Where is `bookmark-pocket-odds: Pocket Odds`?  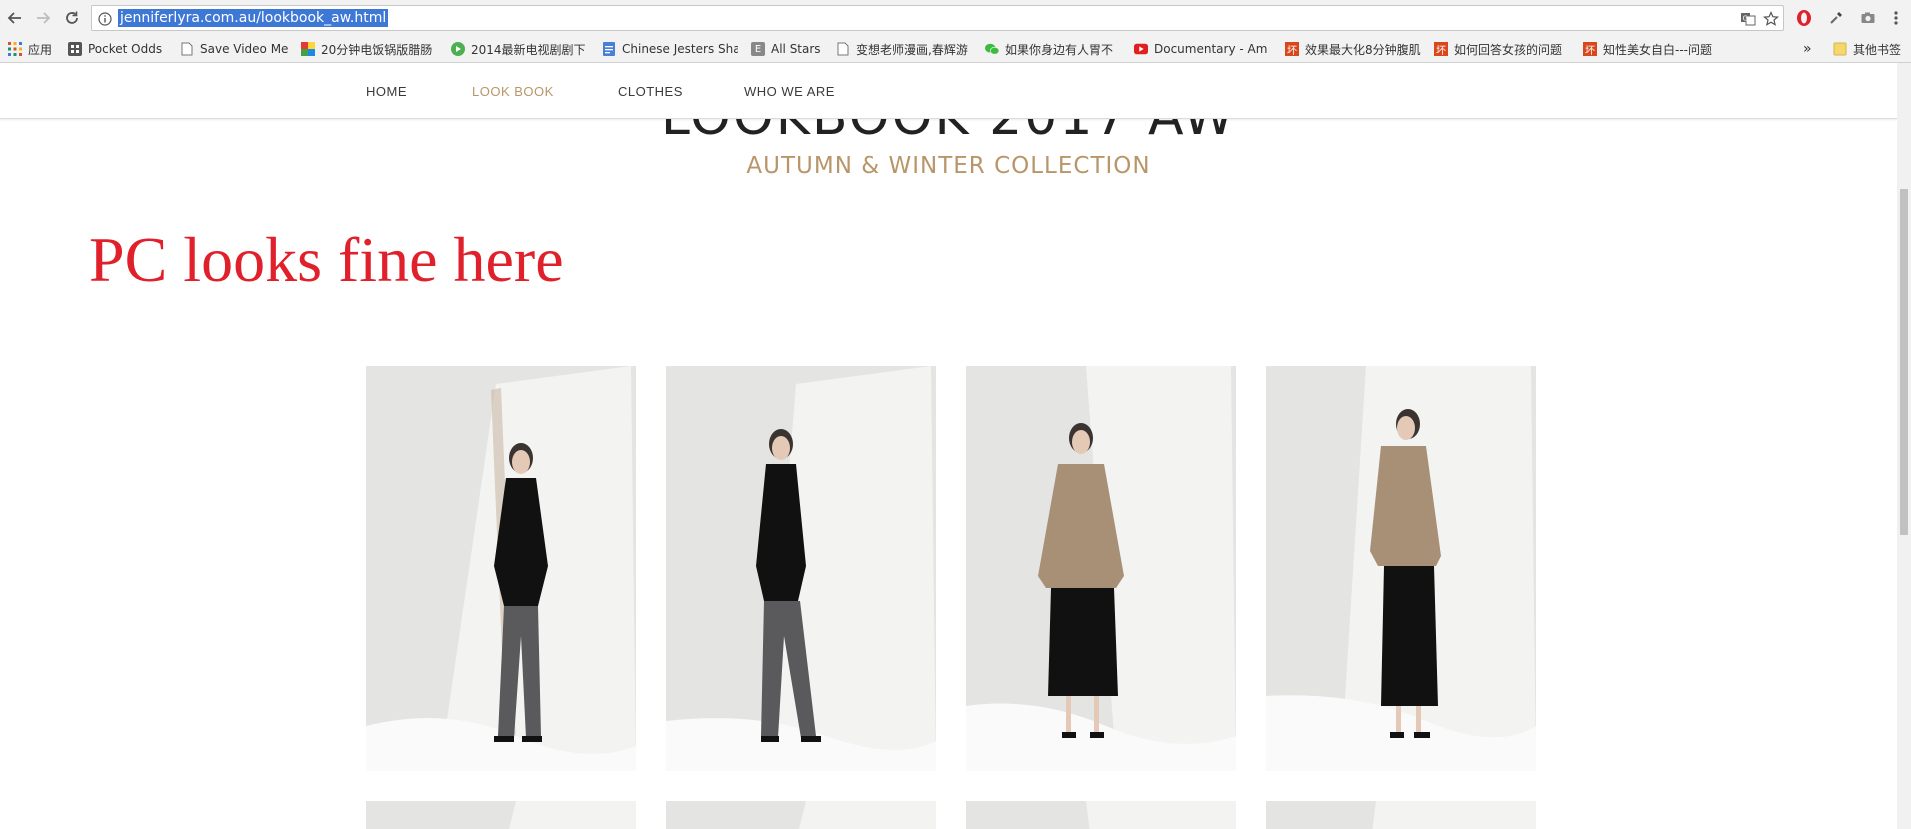
bookmark-pocket-odds: Pocket Odds is located at coordinates (119, 49).